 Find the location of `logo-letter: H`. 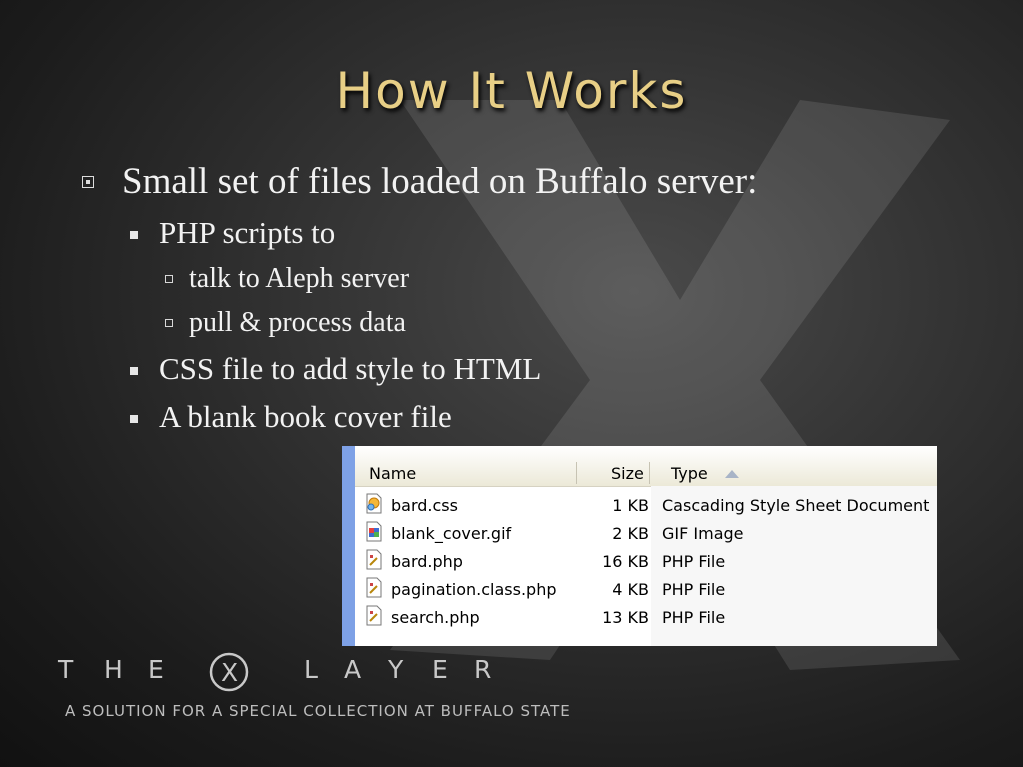

logo-letter: H is located at coordinates (113, 669).